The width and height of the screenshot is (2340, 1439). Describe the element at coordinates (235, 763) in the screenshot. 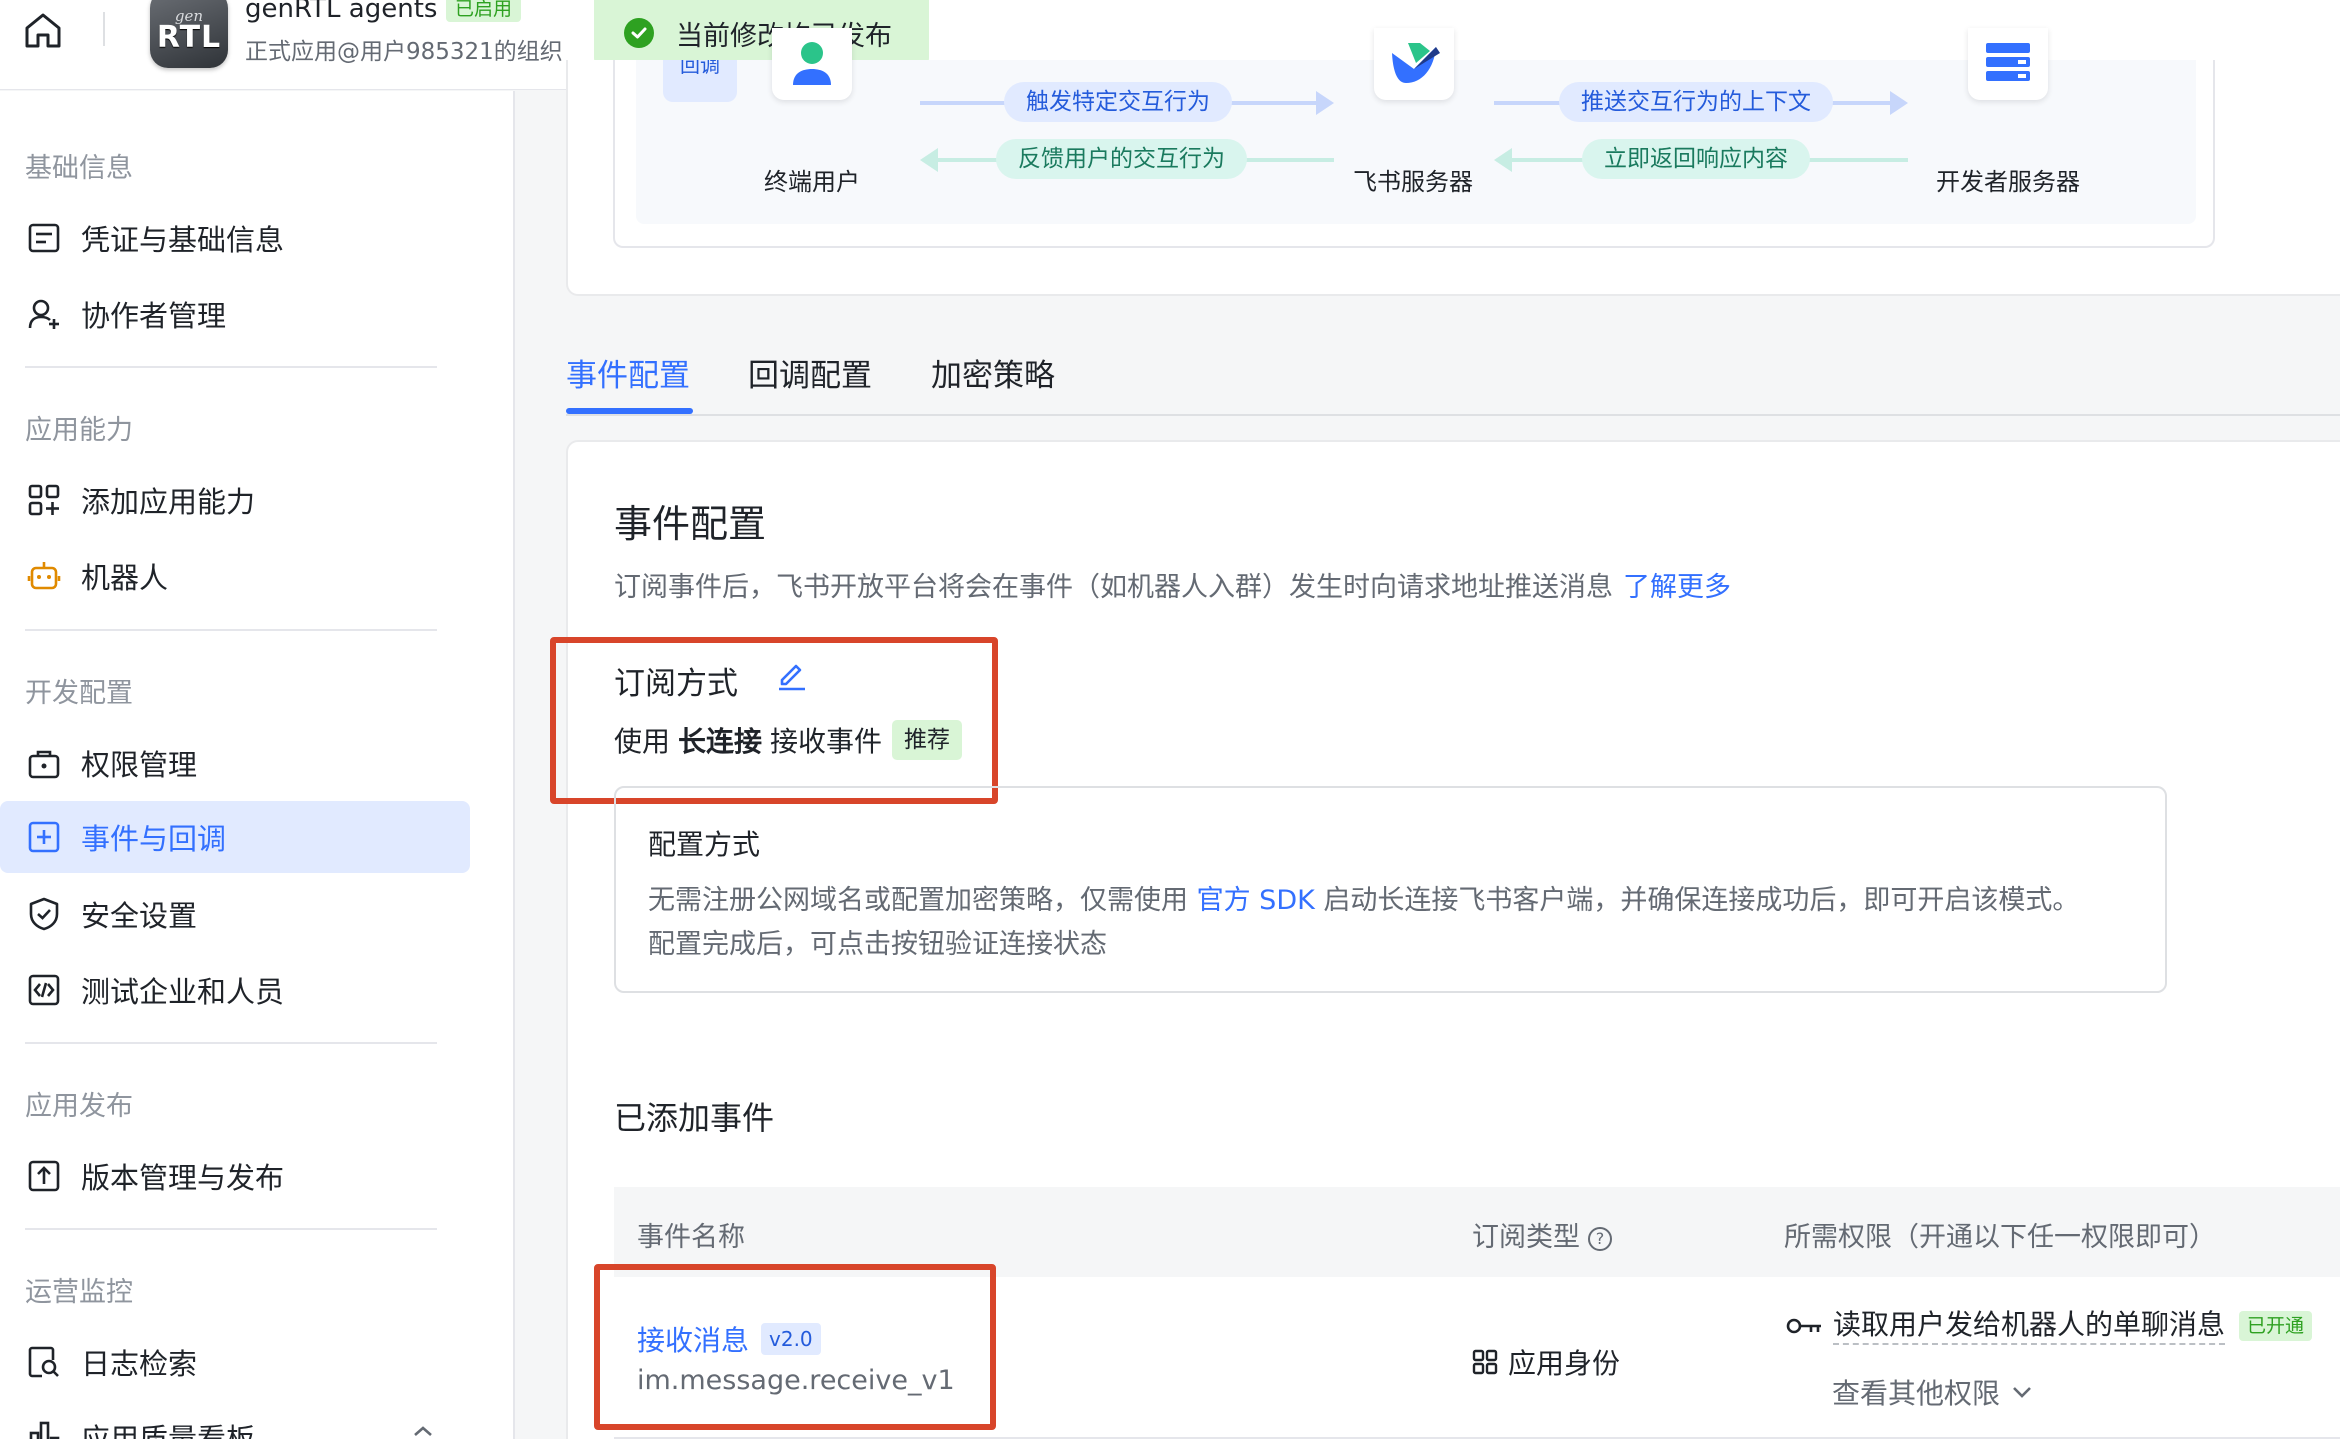

I see `sidebar-item-permissions: 权限管理` at that location.